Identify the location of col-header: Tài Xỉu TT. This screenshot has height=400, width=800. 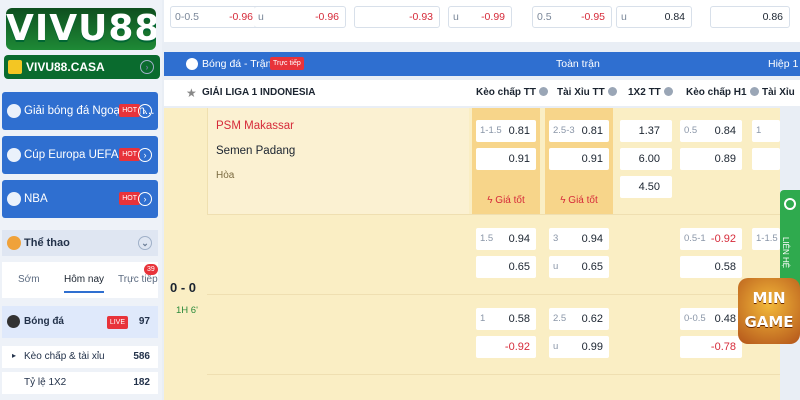
(587, 93).